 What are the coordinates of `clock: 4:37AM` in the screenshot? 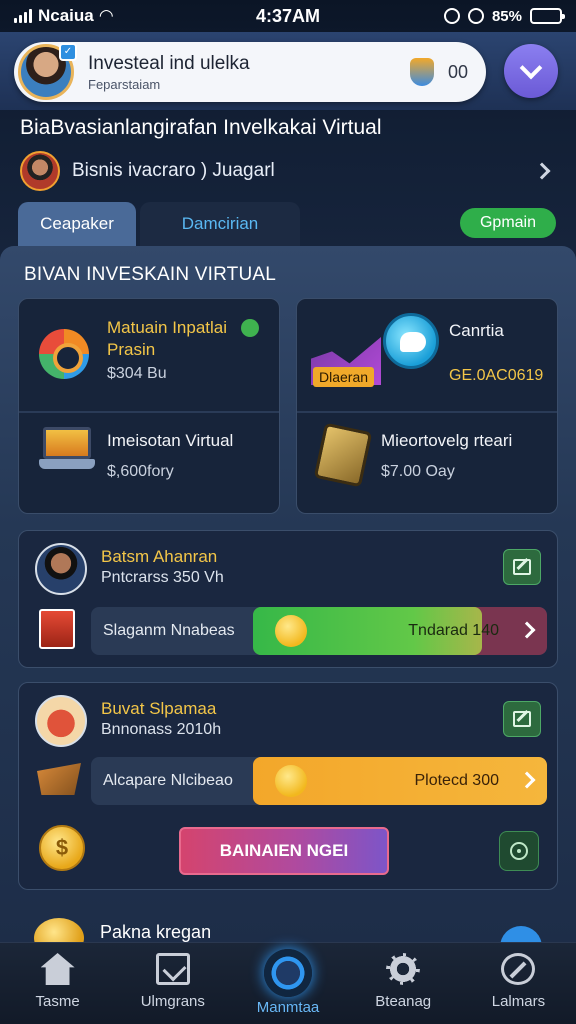 It's located at (288, 15).